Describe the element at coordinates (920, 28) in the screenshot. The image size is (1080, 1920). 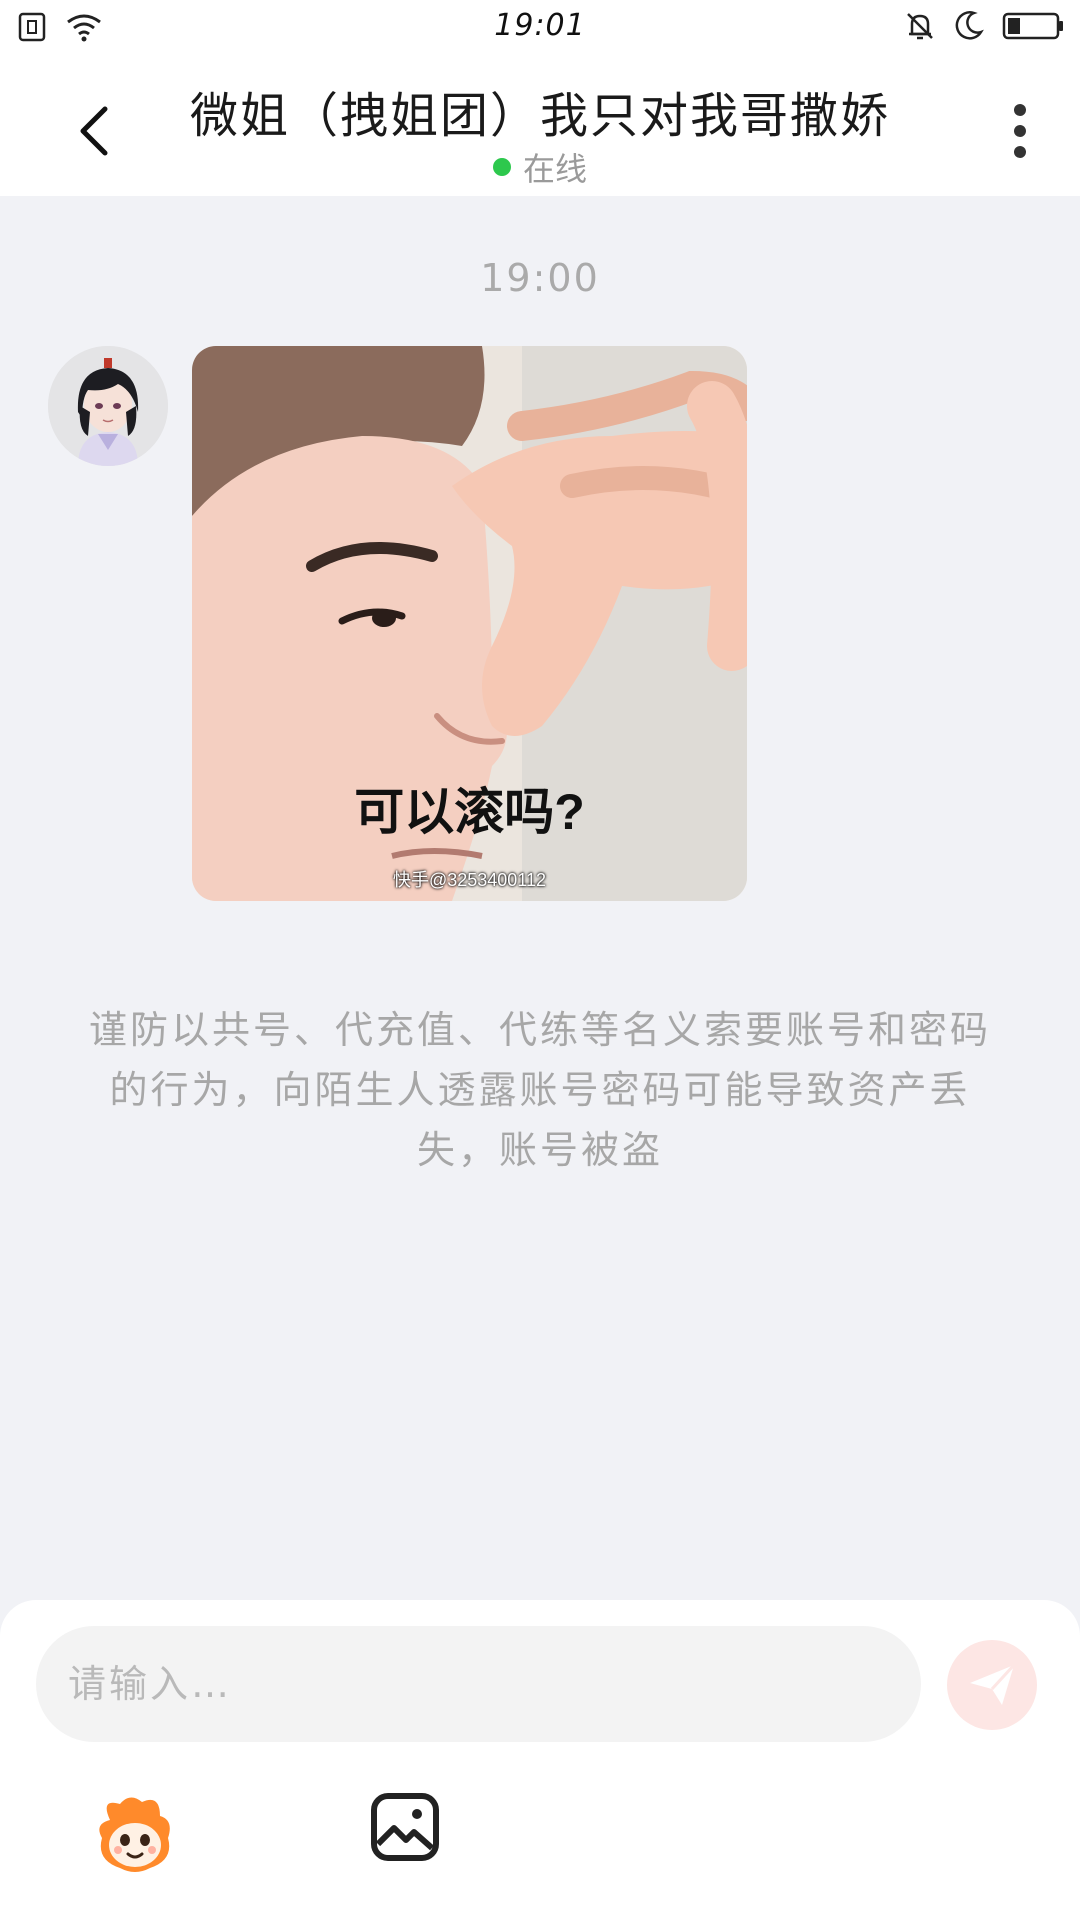
I see `bell-mute-icon` at that location.